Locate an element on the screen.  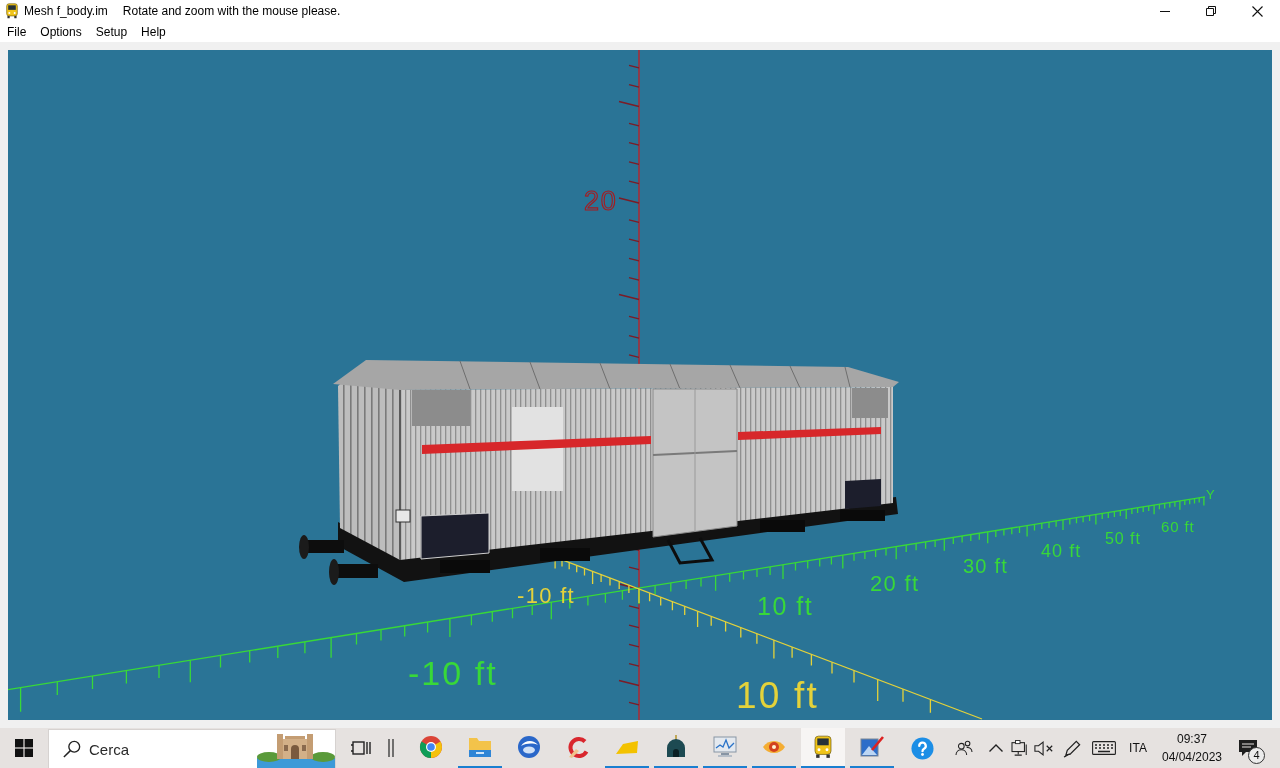
chevron-up-icon is located at coordinates (996, 748).